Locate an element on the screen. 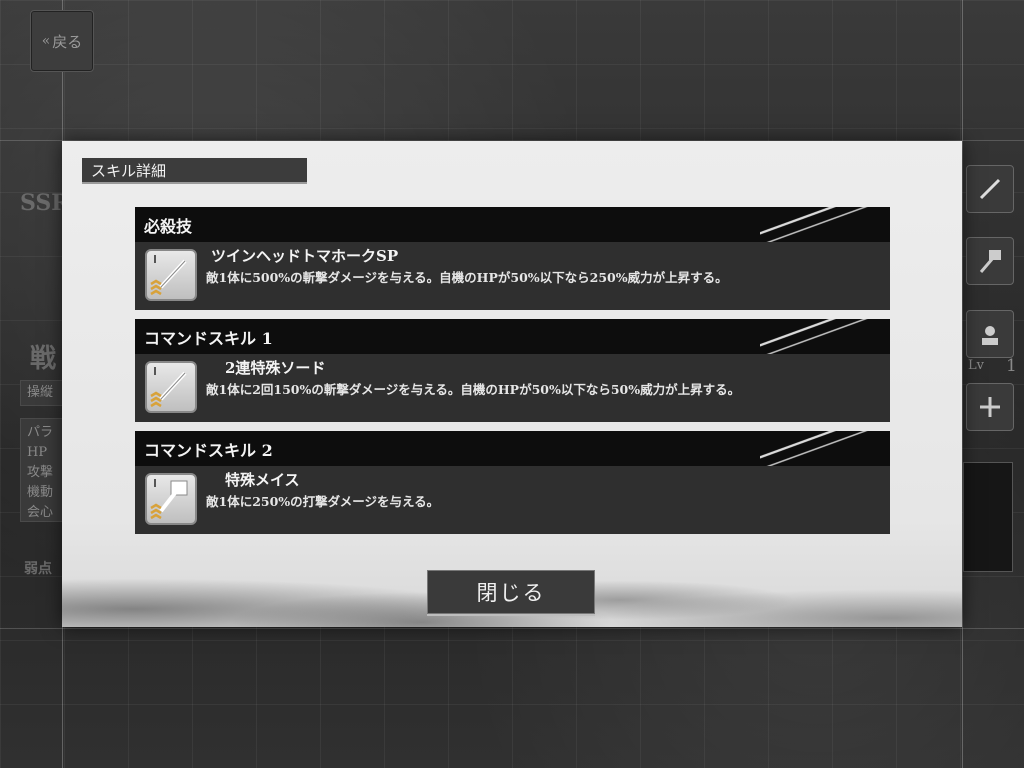  double-chevron-left-icon: « is located at coordinates (46, 41).